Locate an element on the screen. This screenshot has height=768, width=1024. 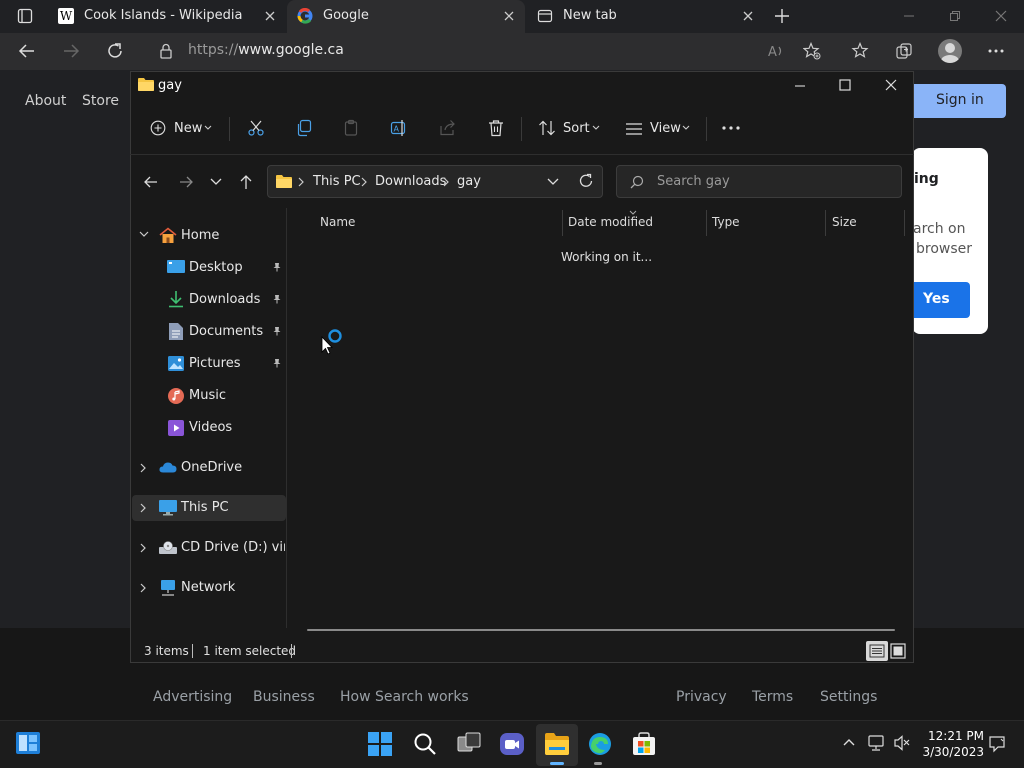
taskbar-search-icon is located at coordinates (425, 744).